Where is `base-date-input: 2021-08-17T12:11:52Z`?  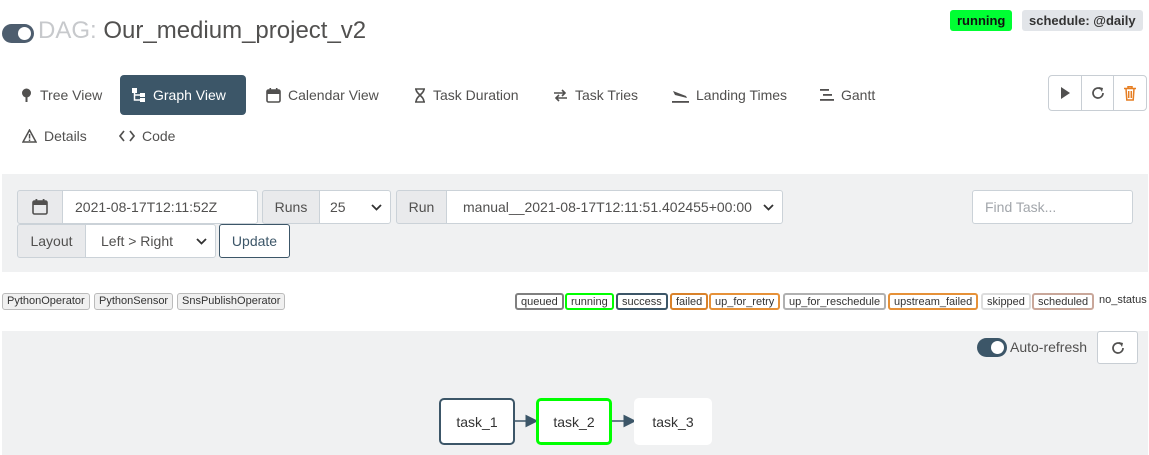 base-date-input: 2021-08-17T12:11:52Z is located at coordinates (160, 207).